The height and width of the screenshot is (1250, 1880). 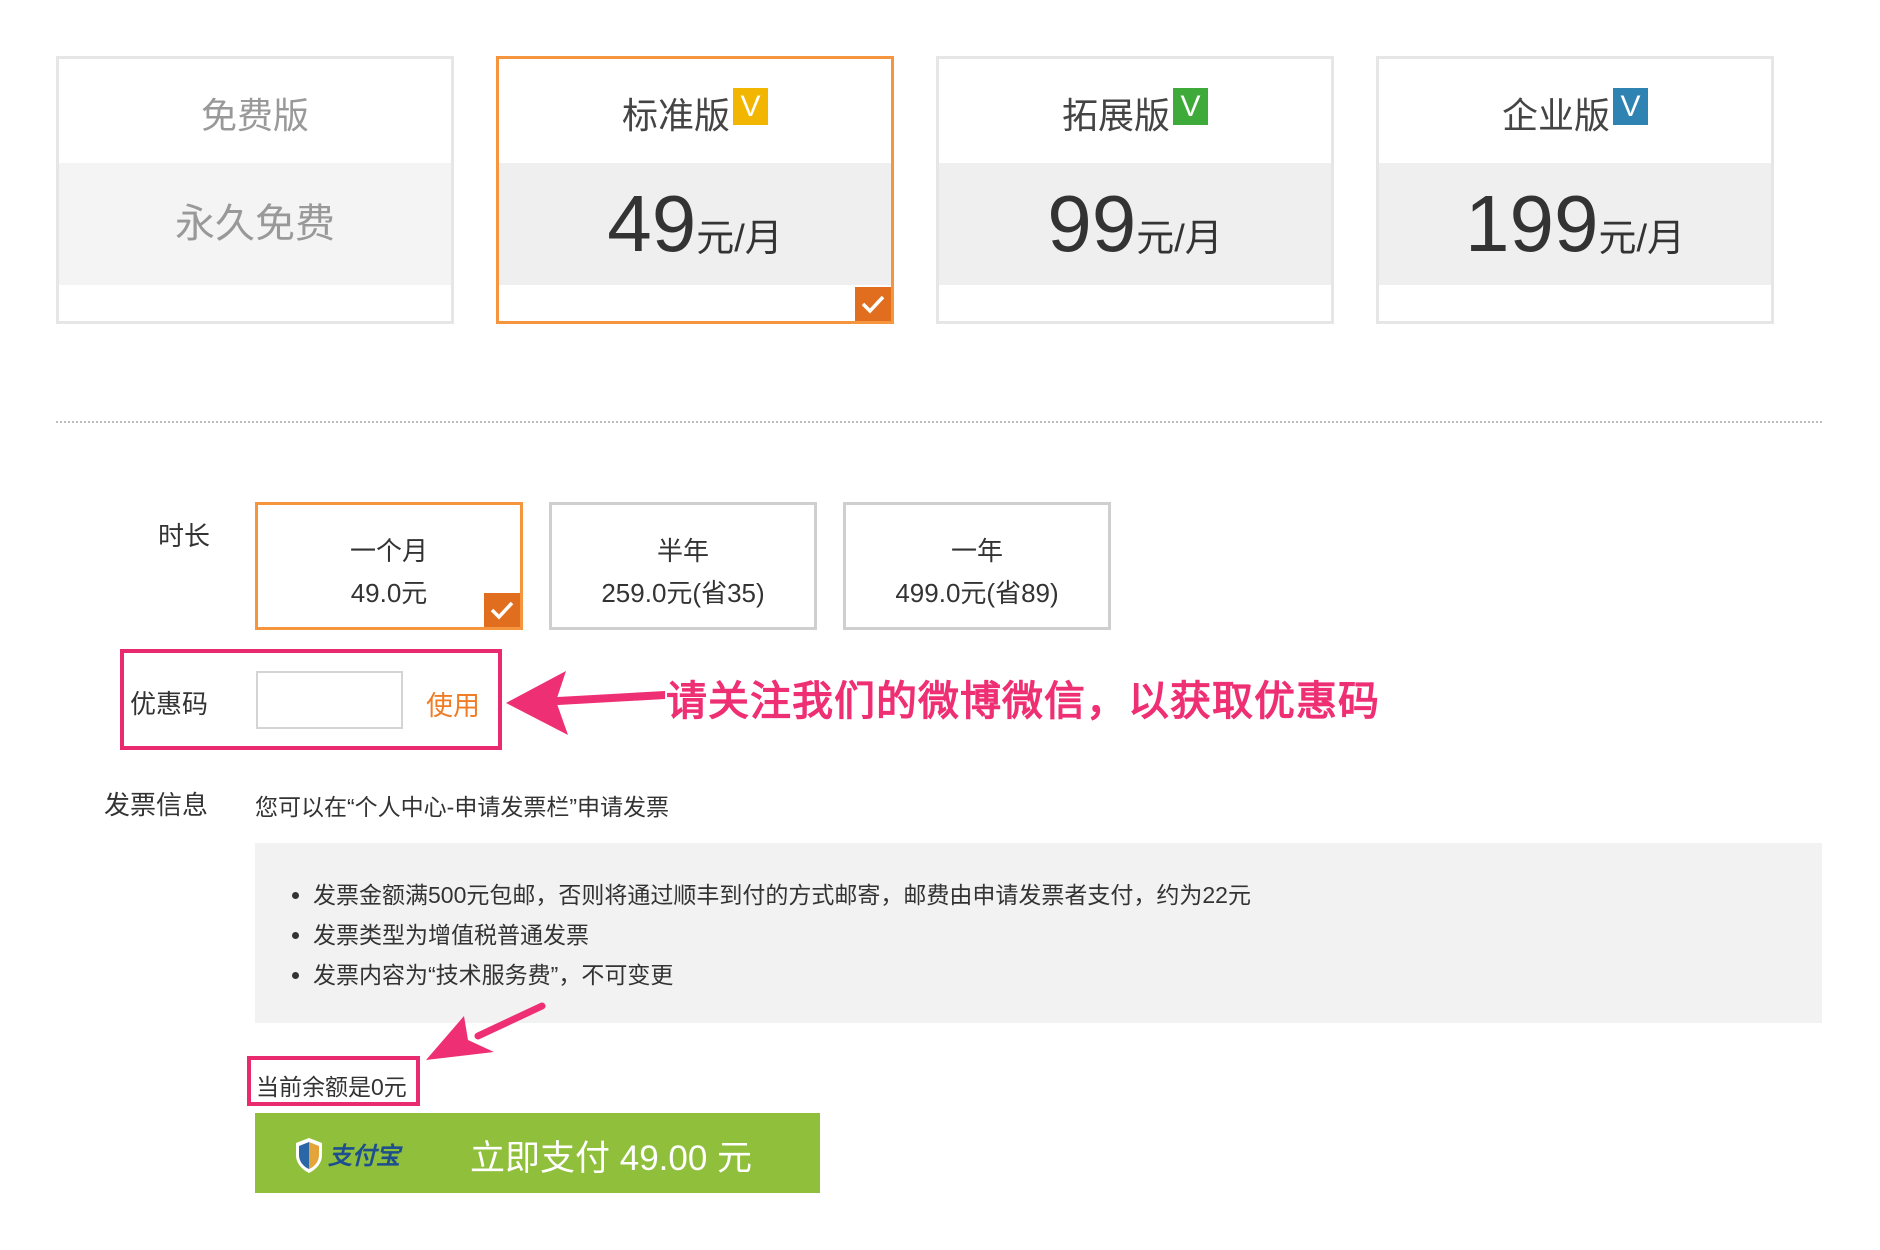 I want to click on duration-price: 499.0元(省89), so click(x=977, y=593).